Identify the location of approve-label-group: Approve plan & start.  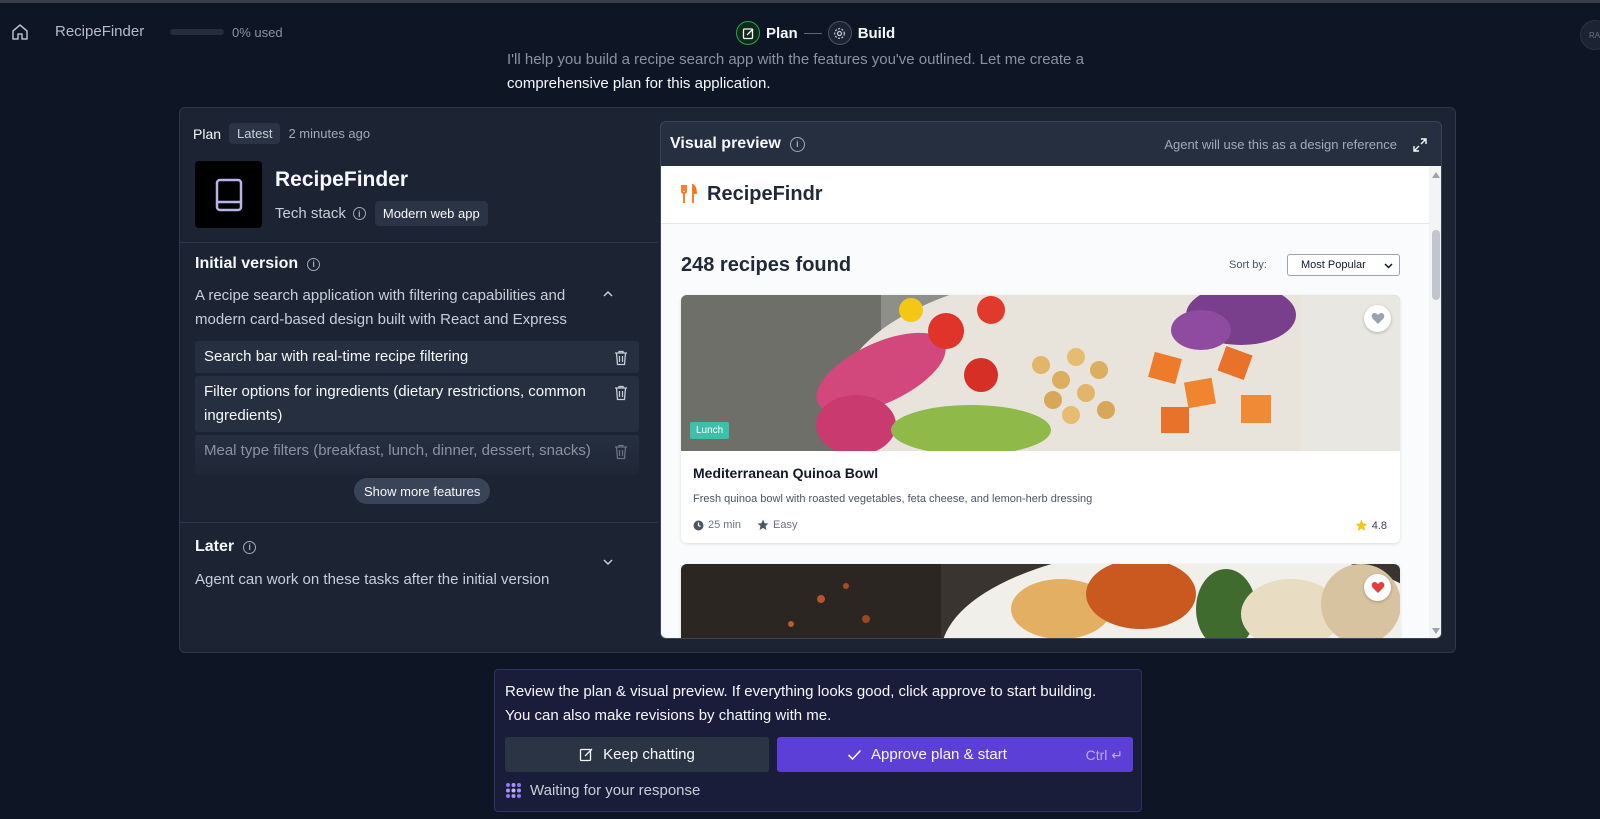
(927, 754).